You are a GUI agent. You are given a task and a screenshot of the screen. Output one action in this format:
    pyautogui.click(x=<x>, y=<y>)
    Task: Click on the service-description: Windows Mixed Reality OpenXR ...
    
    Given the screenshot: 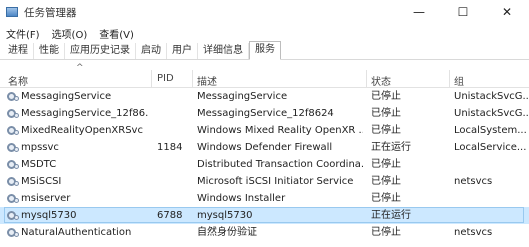 What is the action you would take?
    pyautogui.click(x=280, y=130)
    